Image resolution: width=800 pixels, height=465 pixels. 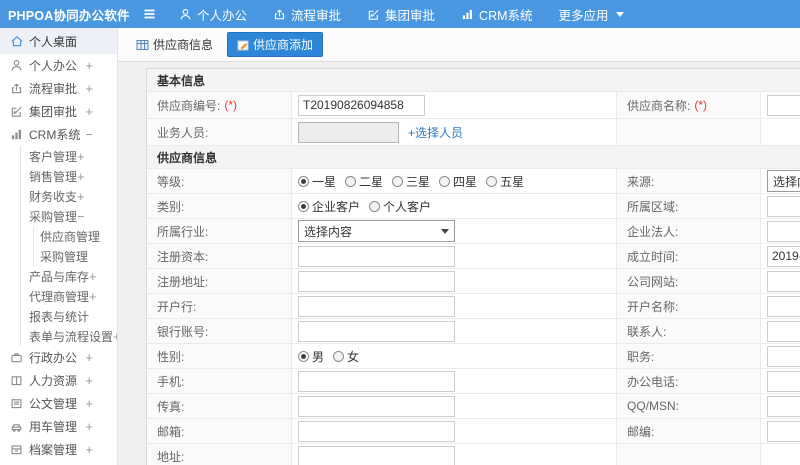 I want to click on website-label: 公司网站:, so click(x=689, y=281).